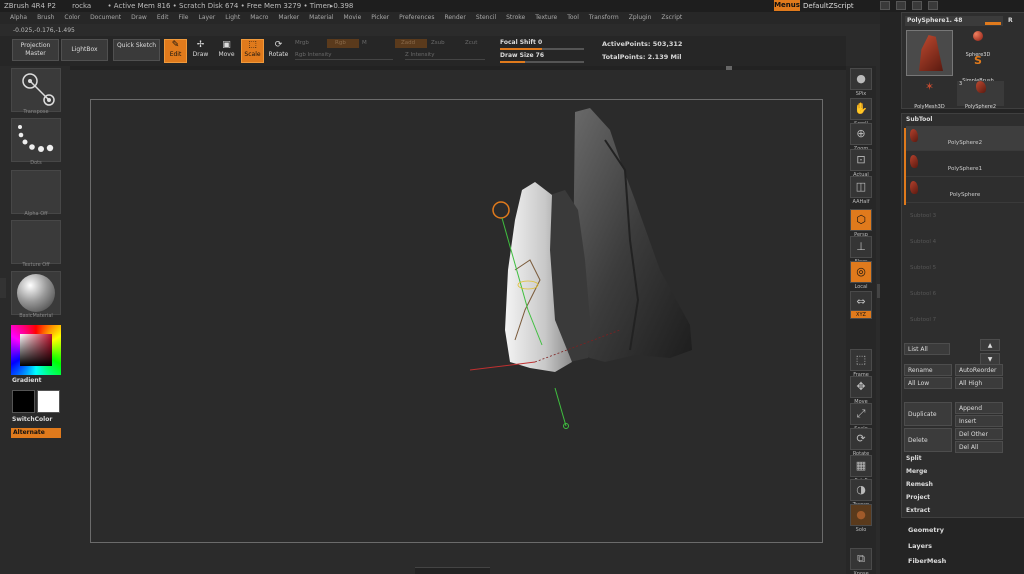 This screenshot has height=574, width=1024. What do you see at coordinates (36, 433) in the screenshot?
I see `alternate-button: Alternate` at bounding box center [36, 433].